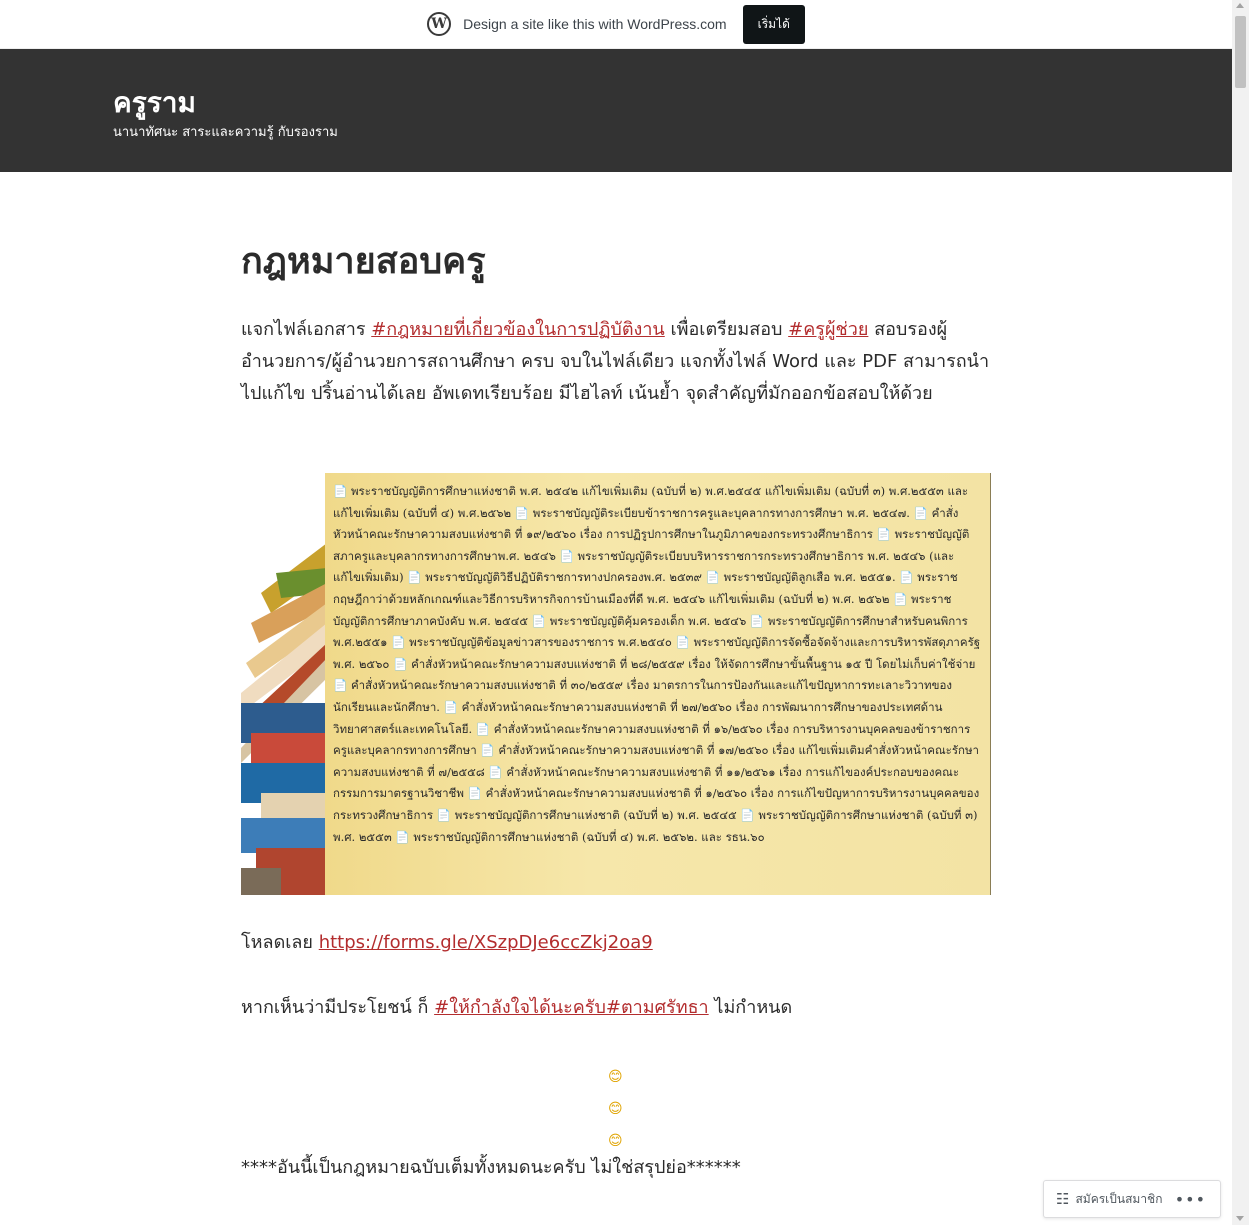 This screenshot has height=1225, width=1249. Describe the element at coordinates (1240, 5) in the screenshot. I see `scroll-up-arrow-icon` at that location.